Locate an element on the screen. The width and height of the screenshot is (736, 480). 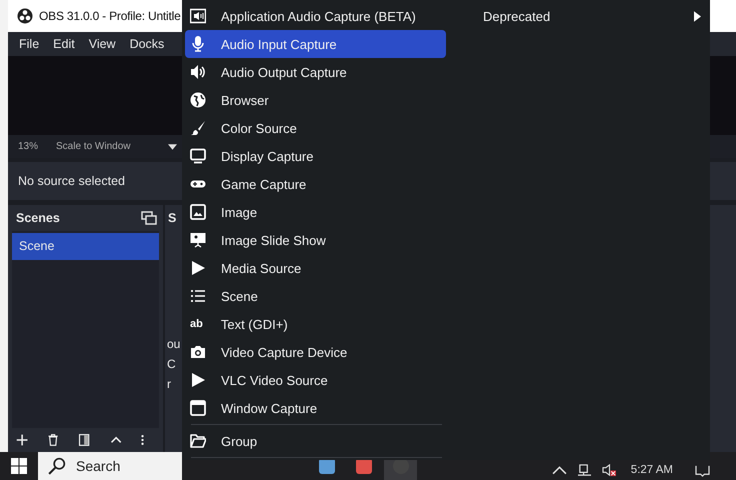
folder-icon is located at coordinates (198, 441).